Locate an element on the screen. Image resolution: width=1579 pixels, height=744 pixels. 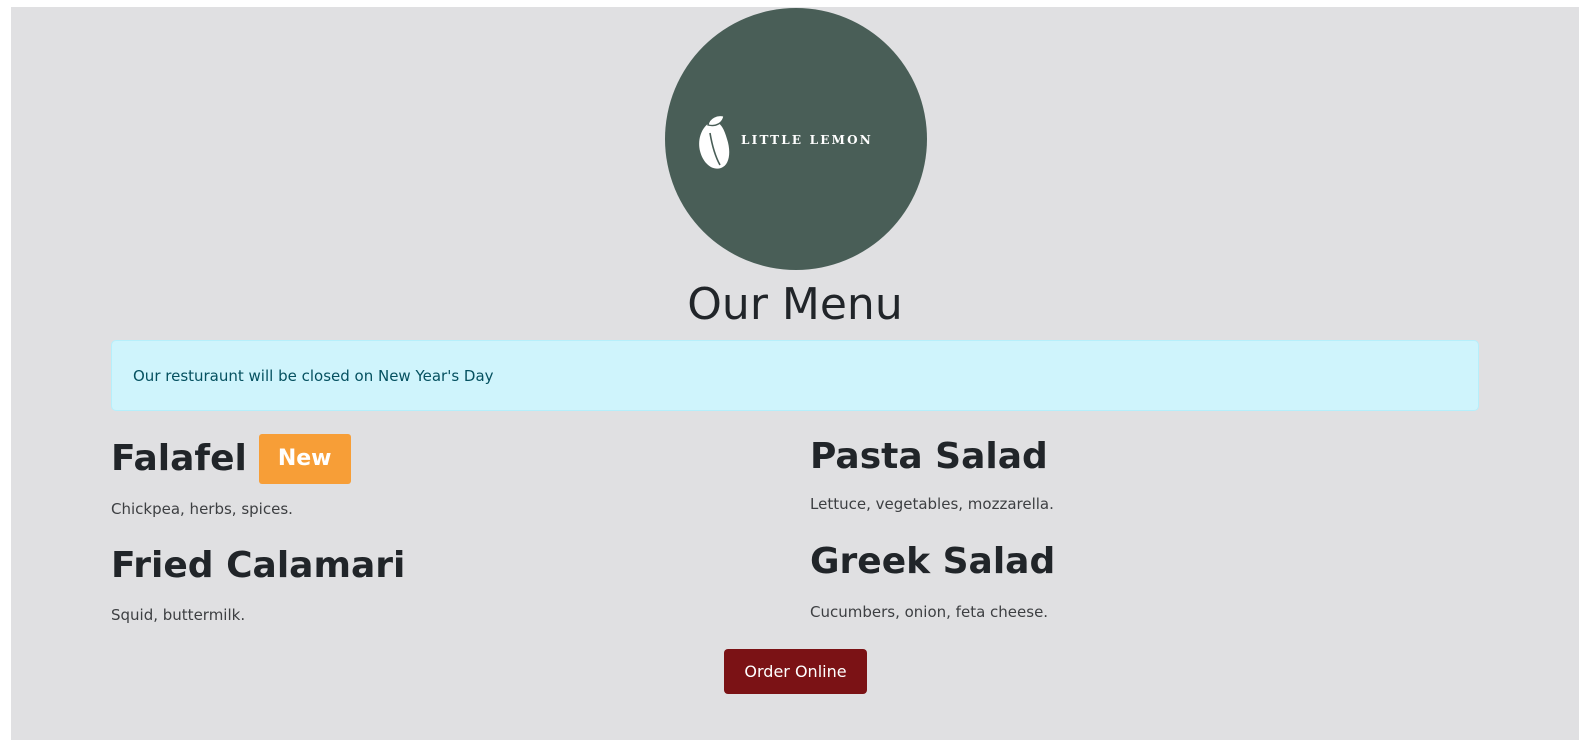
menu-item-name: Pasta Salad is located at coordinates (929, 456).